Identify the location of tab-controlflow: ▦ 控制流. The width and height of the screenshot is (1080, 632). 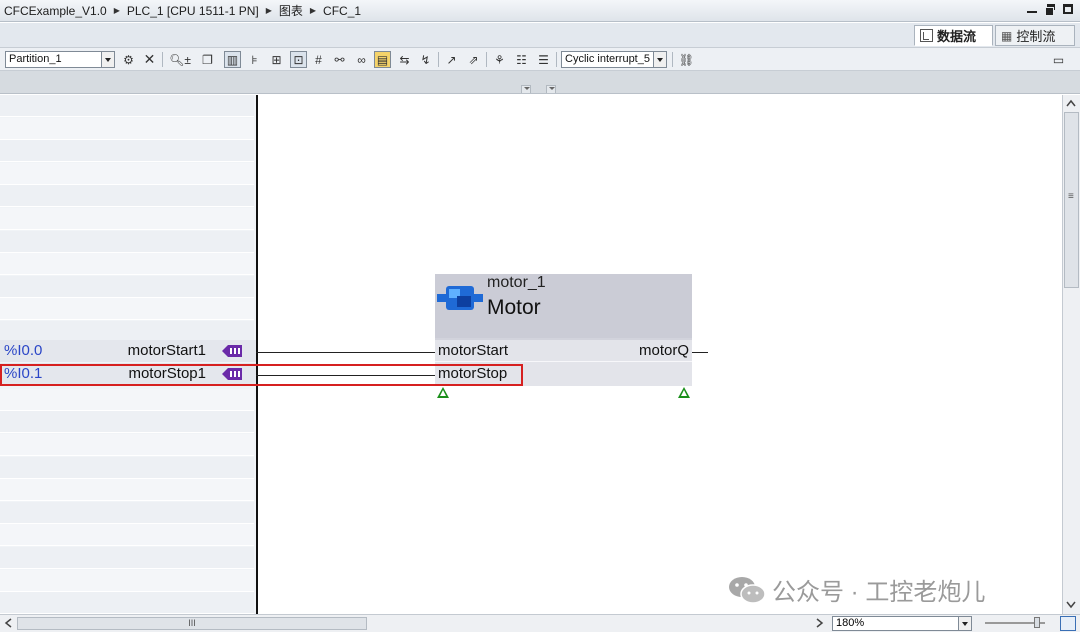
(1035, 35).